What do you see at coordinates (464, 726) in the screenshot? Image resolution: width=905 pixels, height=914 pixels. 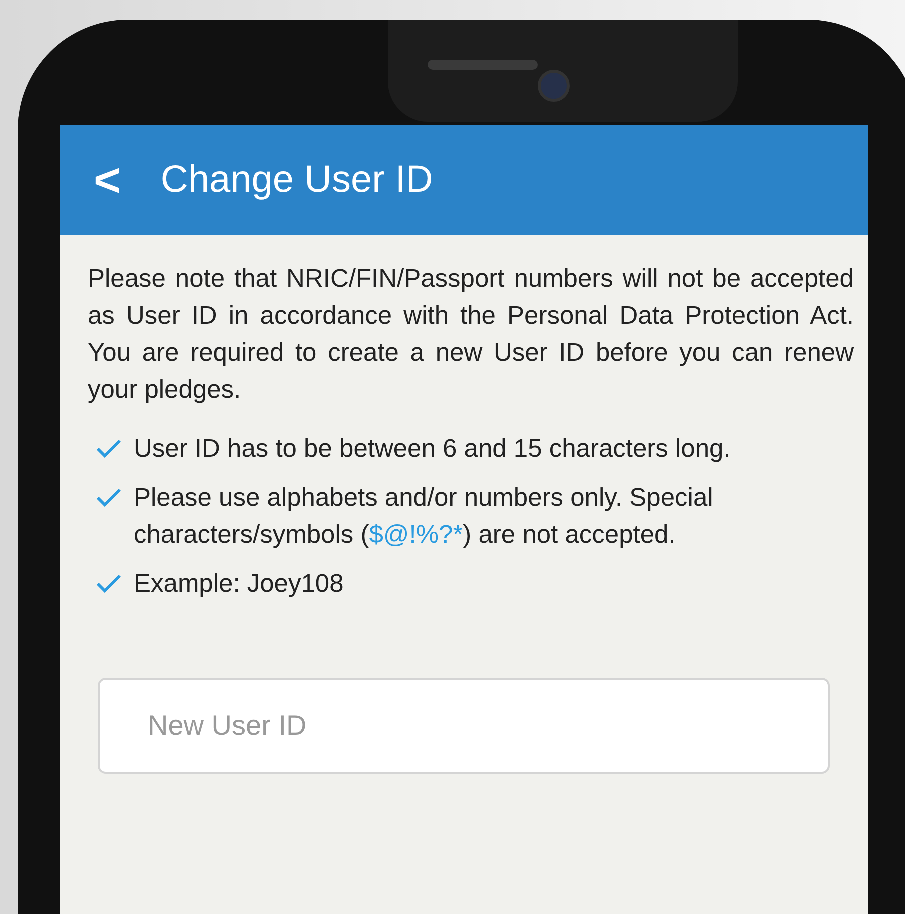 I see `user-id-input: New User ID` at bounding box center [464, 726].